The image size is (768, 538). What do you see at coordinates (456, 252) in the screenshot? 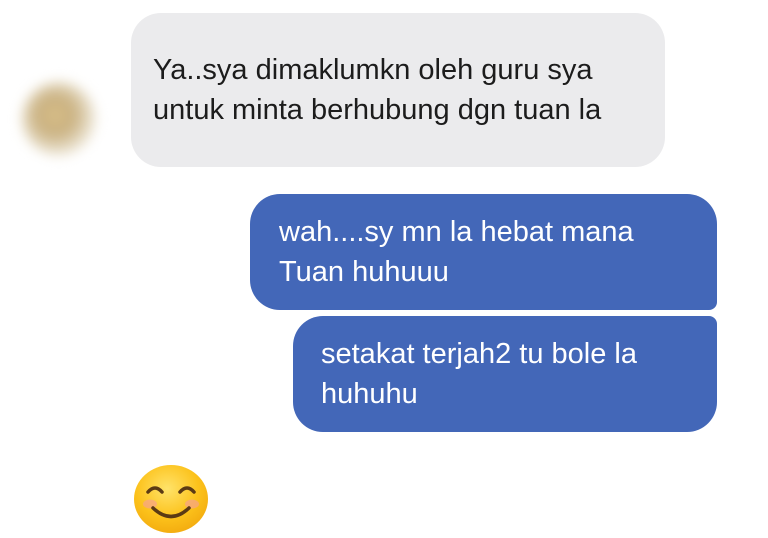
I see `outgoing-message-text: wah....sy mn la hebat mana Tuan huhuuu` at bounding box center [456, 252].